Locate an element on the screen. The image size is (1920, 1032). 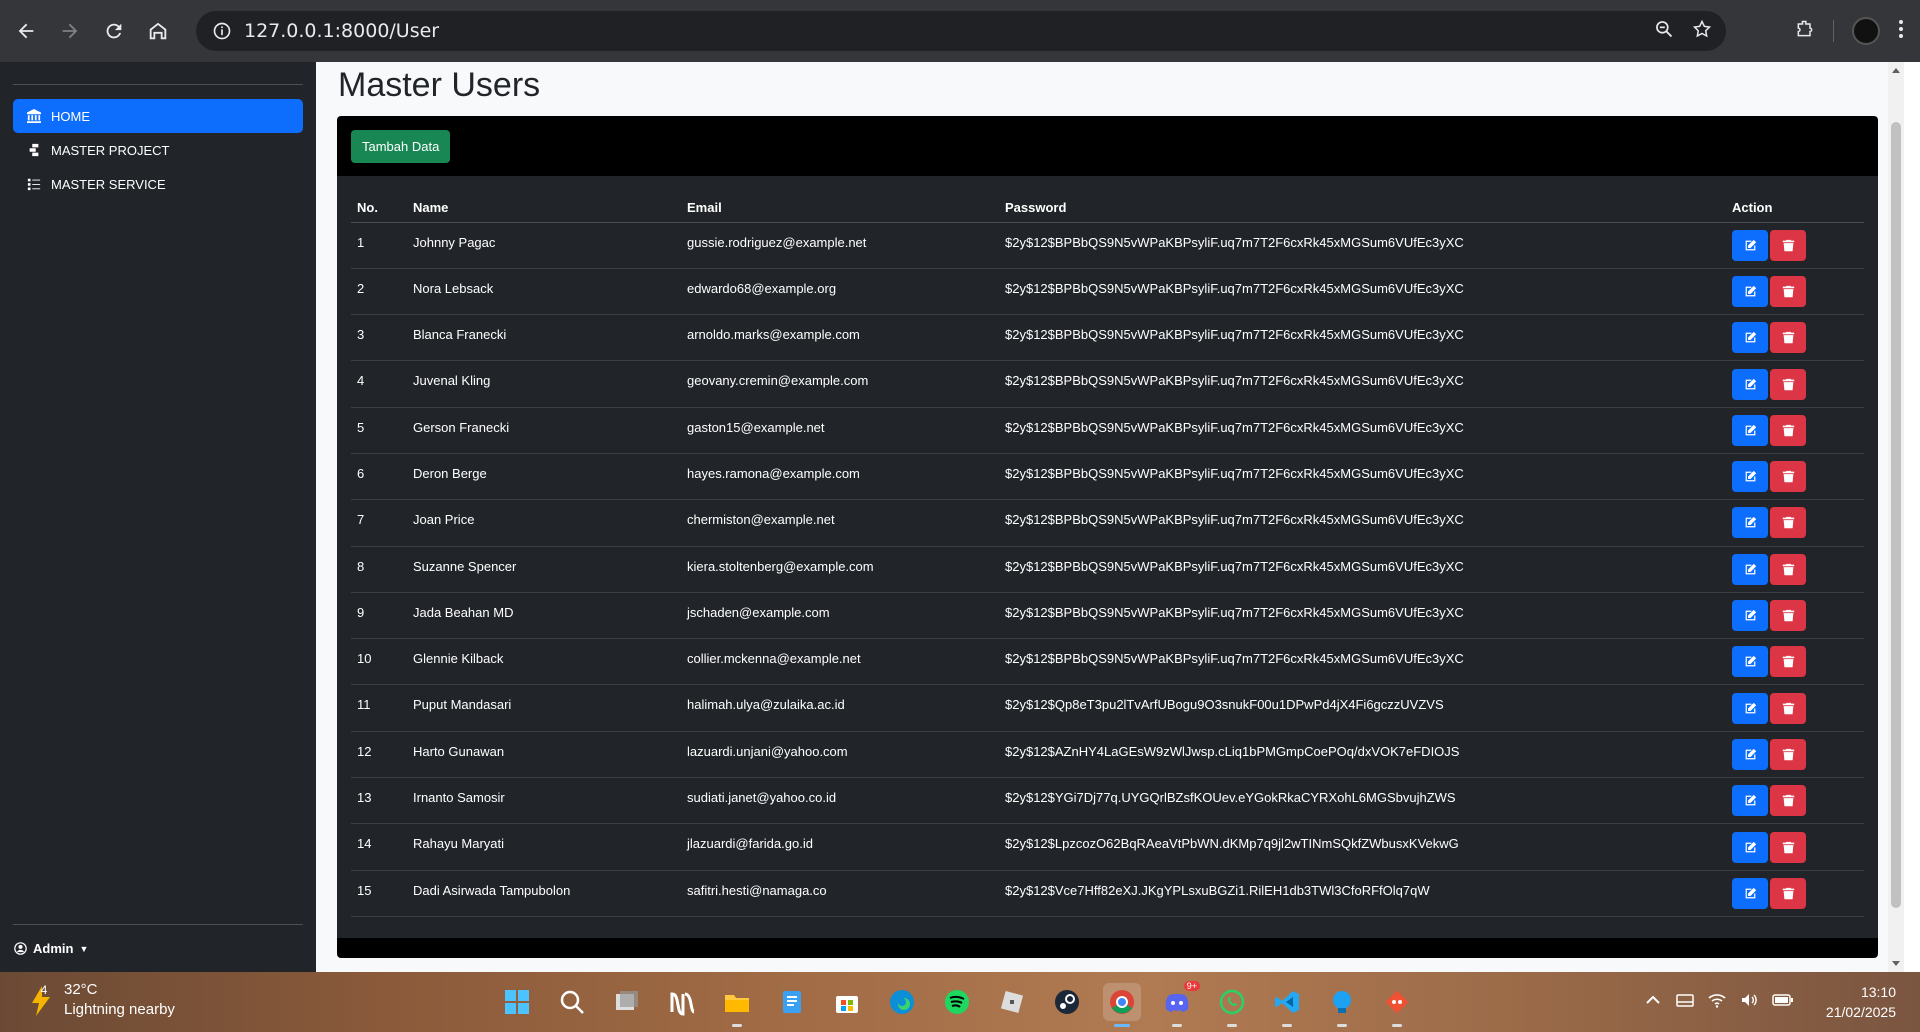
sidebar-item-master-service: MASTER SERVICE is located at coordinates (158, 184).